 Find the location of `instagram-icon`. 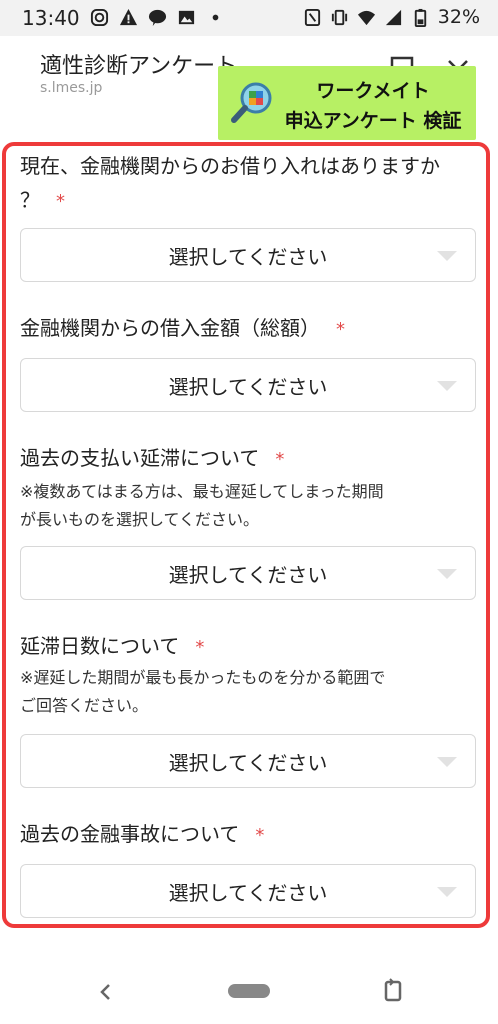

instagram-icon is located at coordinates (99, 17).